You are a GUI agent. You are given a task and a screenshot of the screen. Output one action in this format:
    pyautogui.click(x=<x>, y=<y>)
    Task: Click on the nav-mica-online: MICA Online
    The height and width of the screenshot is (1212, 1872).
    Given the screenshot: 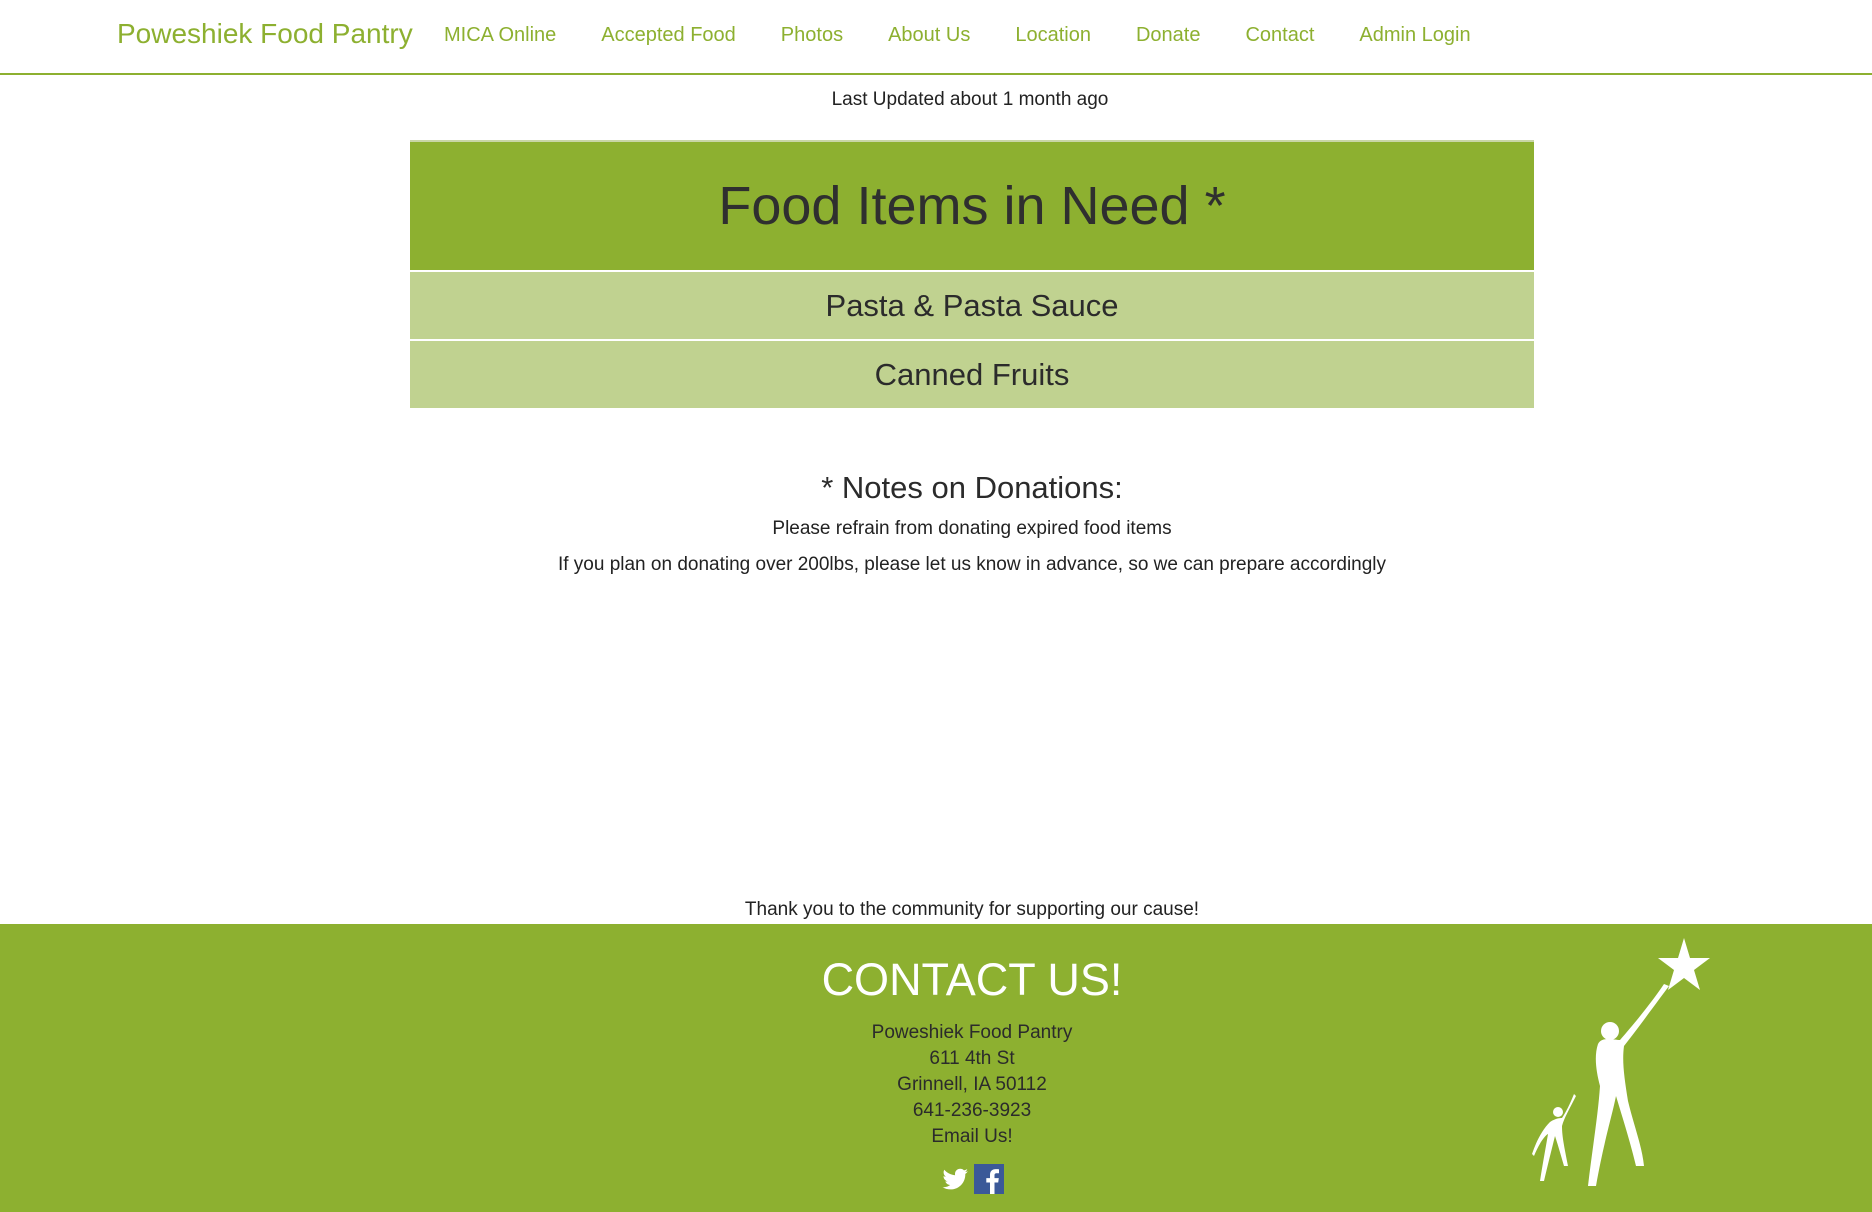 What is the action you would take?
    pyautogui.click(x=500, y=35)
    